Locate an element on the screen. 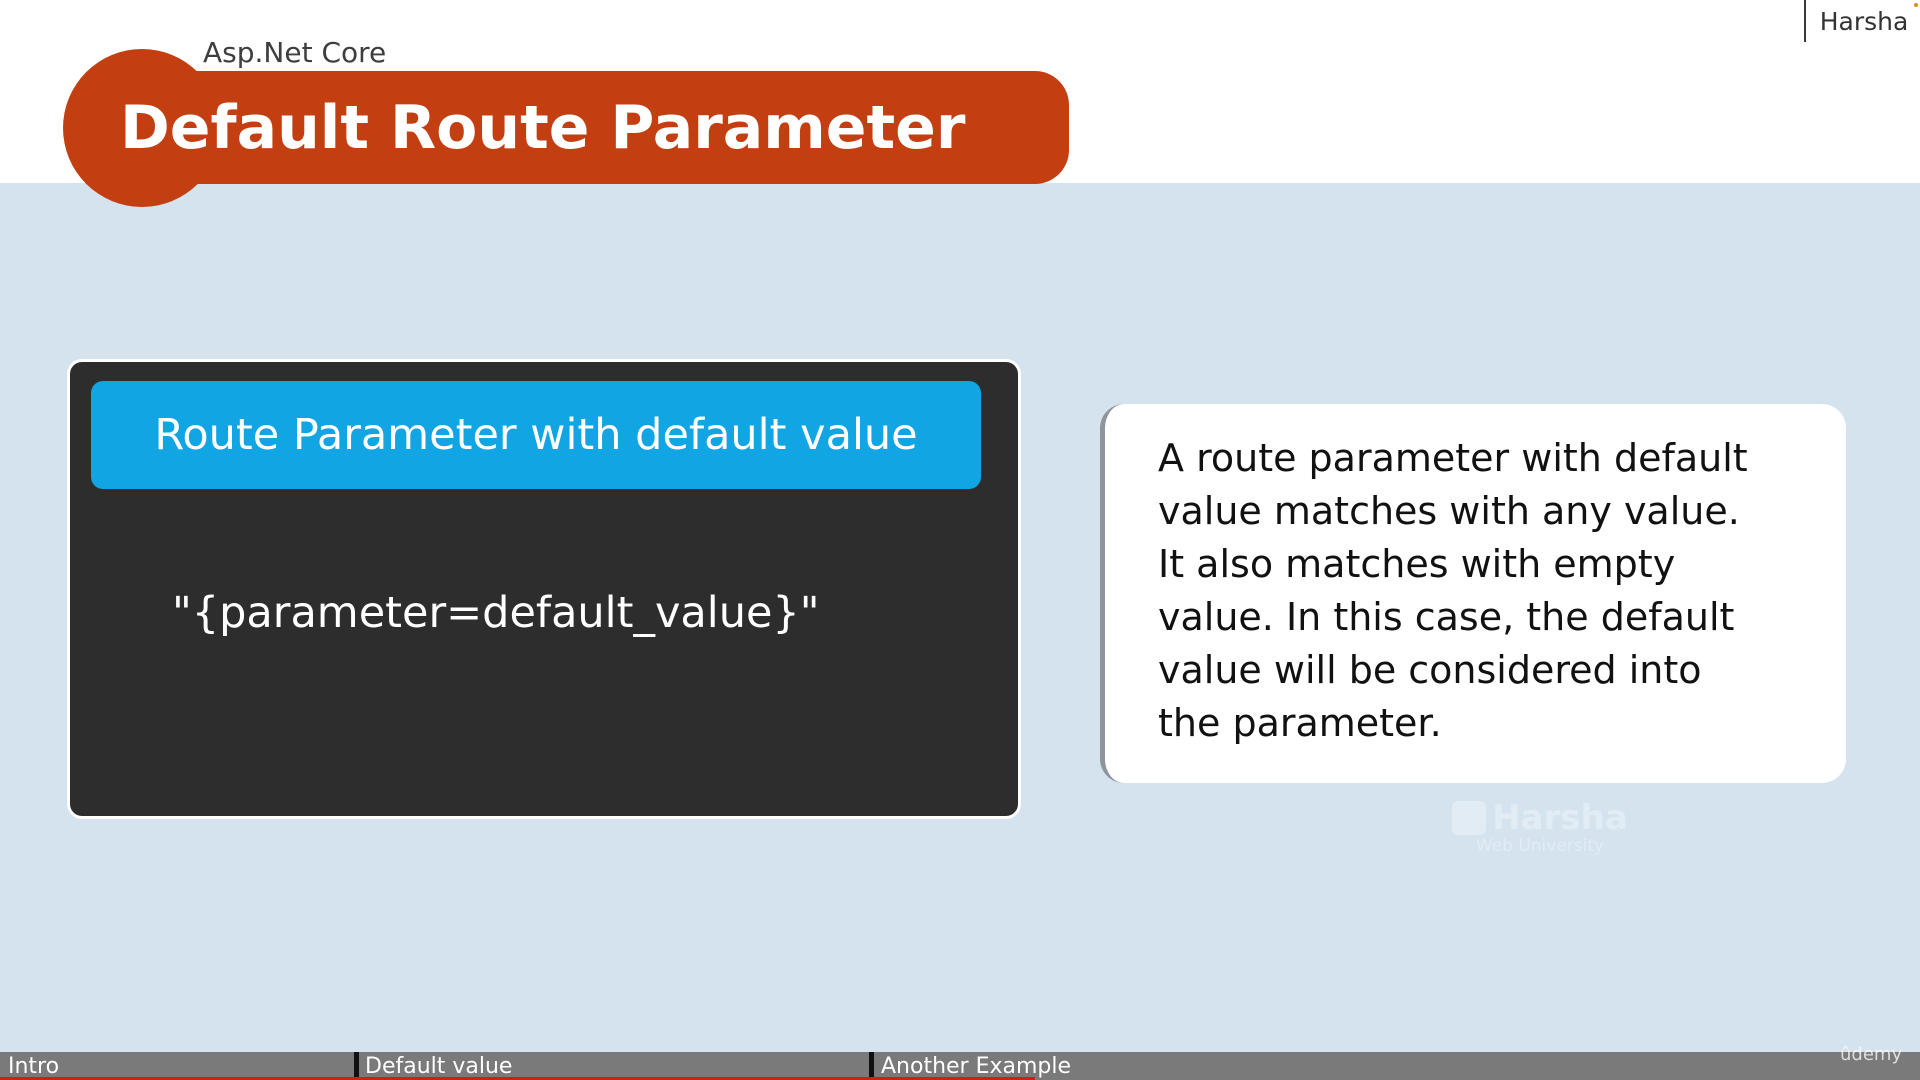 This screenshot has width=1920, height=1080. slide-title: Default Route Parameter is located at coordinates (543, 127).